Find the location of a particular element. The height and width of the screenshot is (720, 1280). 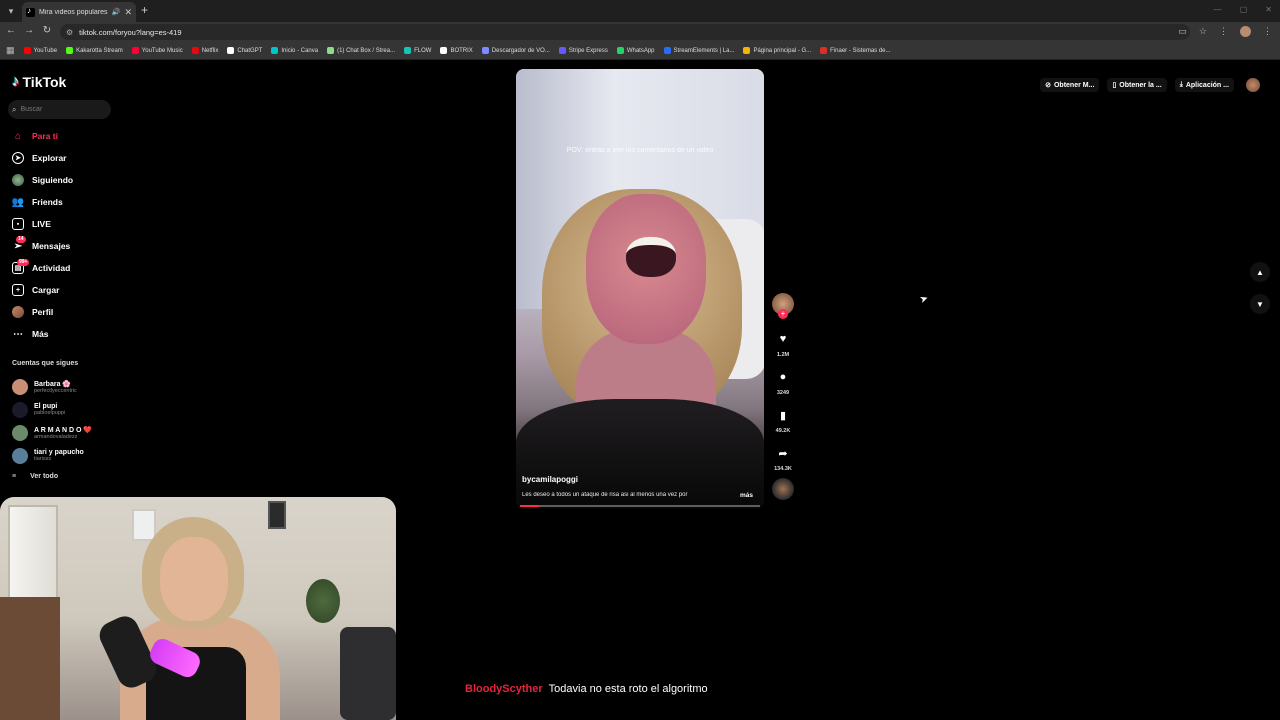

live-icon: ▪ is located at coordinates (18, 224).